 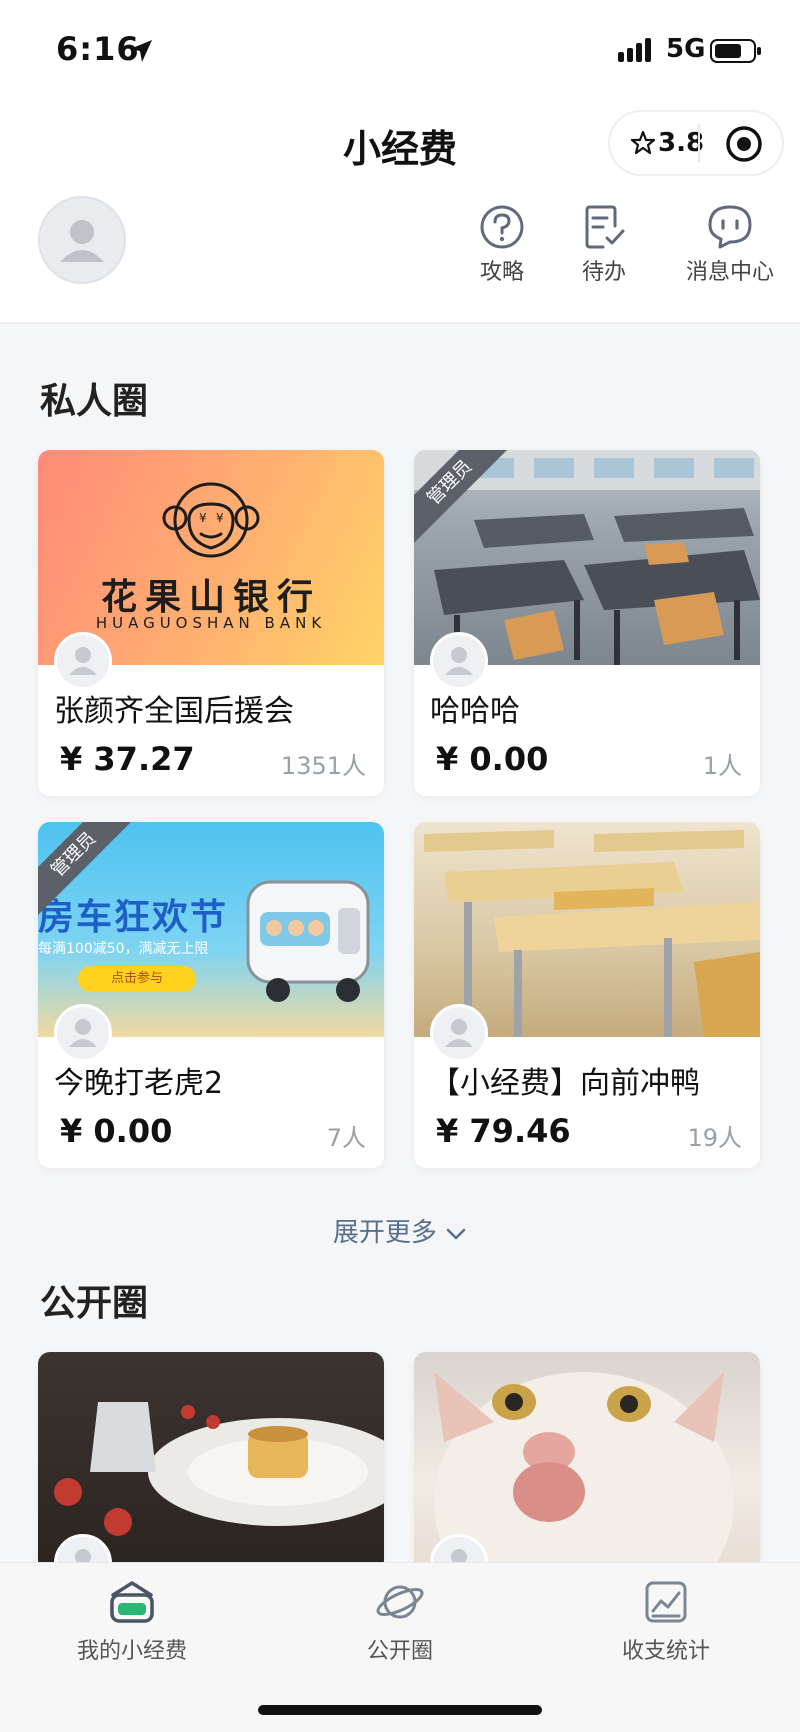 I want to click on card-amount: ¥ 79.46, so click(x=503, y=1131).